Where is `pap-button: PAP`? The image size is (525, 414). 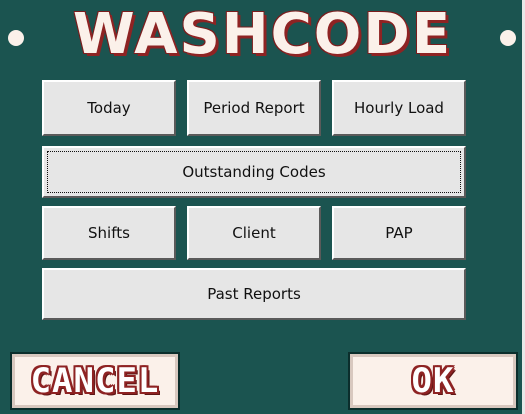 pap-button: PAP is located at coordinates (399, 233).